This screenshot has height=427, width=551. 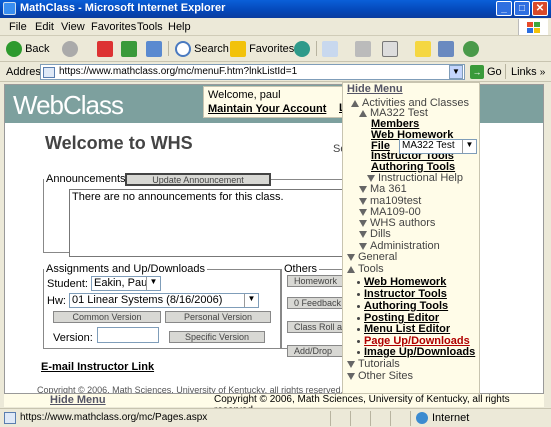 What do you see at coordinates (179, 27) in the screenshot?
I see `menu-help: Help` at bounding box center [179, 27].